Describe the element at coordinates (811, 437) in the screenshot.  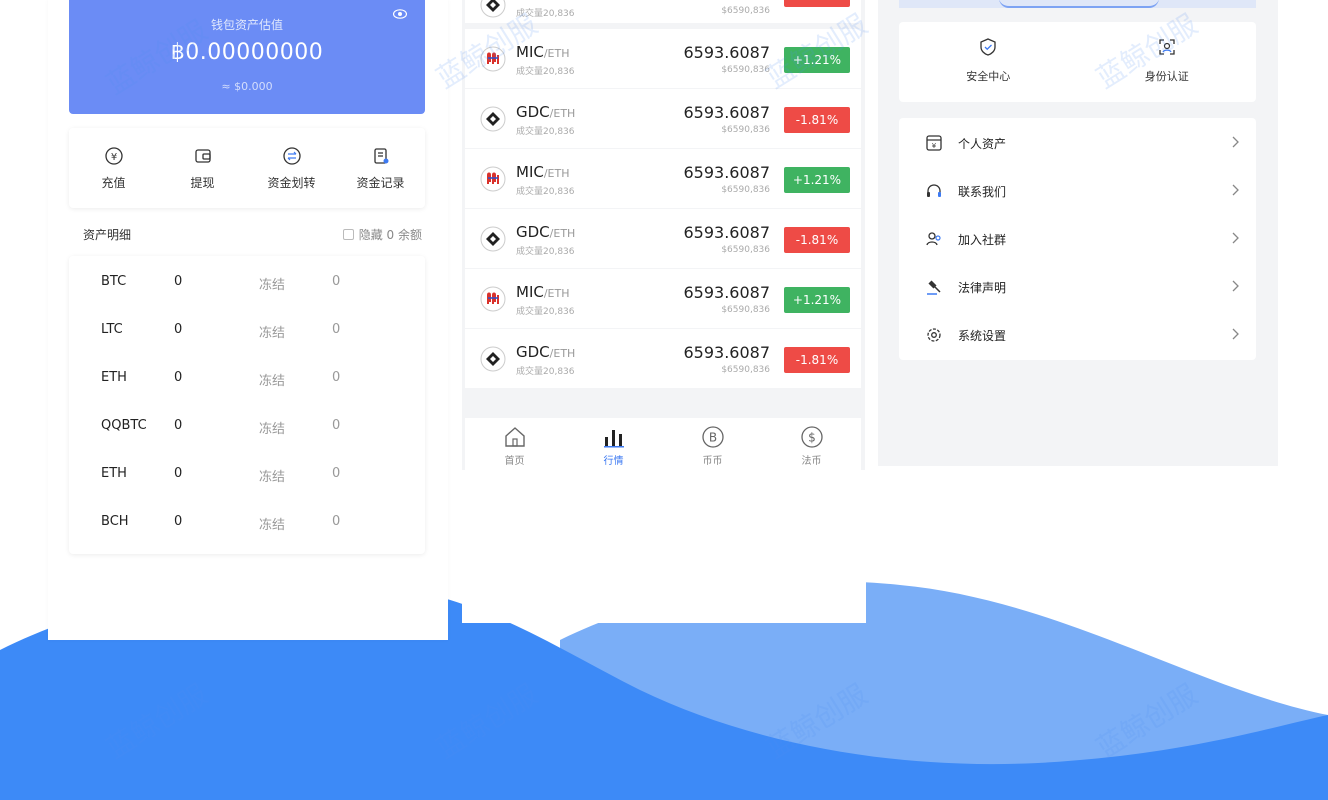
I see `dollar-icon: $` at that location.